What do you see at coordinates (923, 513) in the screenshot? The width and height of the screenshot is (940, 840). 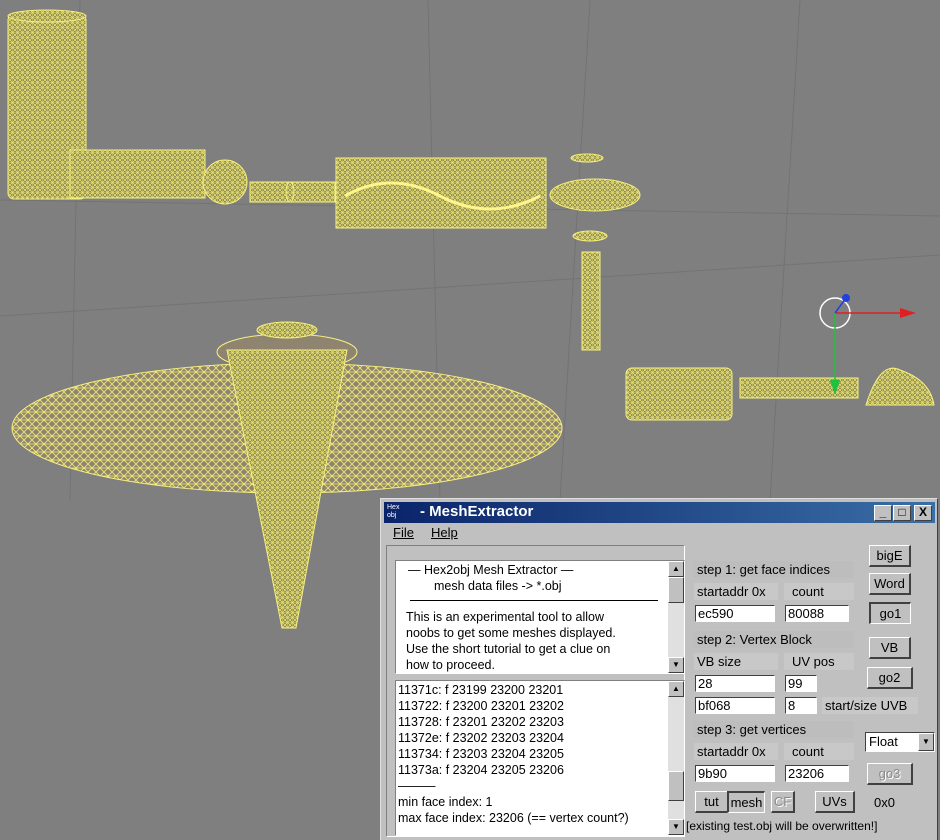 I see `close-button: X` at bounding box center [923, 513].